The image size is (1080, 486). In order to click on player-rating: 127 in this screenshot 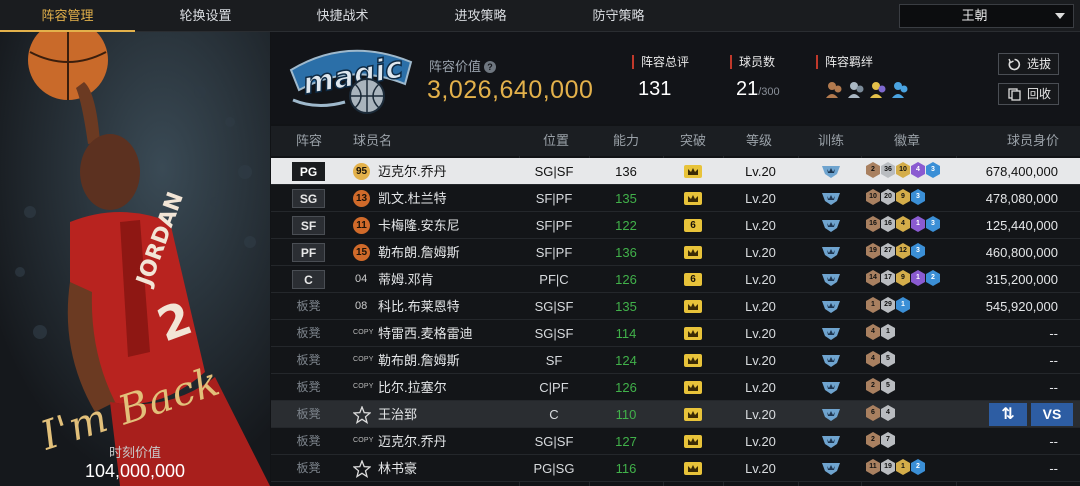, I will do `click(626, 441)`.